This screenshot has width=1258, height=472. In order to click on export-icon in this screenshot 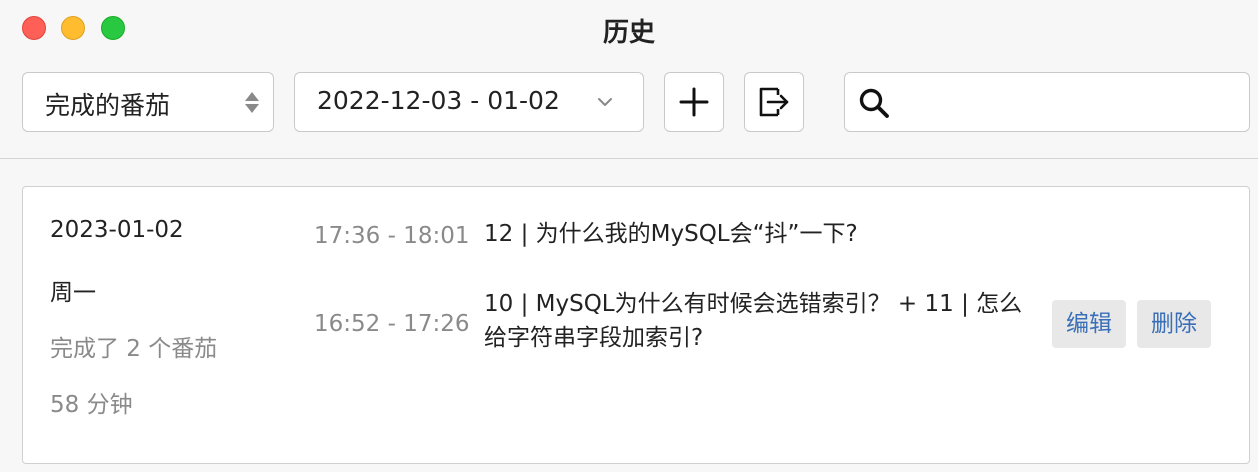, I will do `click(774, 102)`.